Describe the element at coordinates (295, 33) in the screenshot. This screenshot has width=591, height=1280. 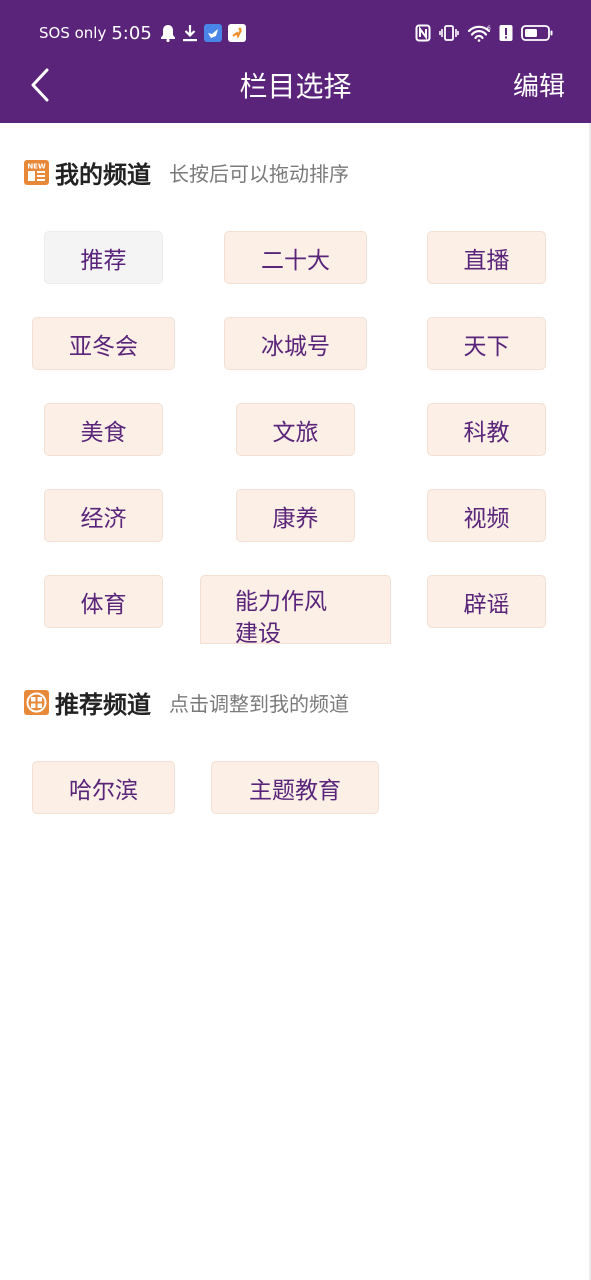
I see `status-bar: SOS only 5:05 6` at that location.